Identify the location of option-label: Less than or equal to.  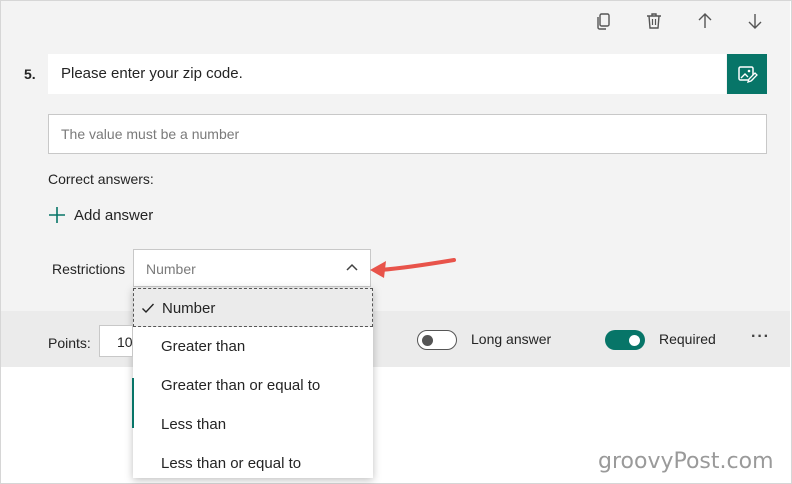
(231, 463).